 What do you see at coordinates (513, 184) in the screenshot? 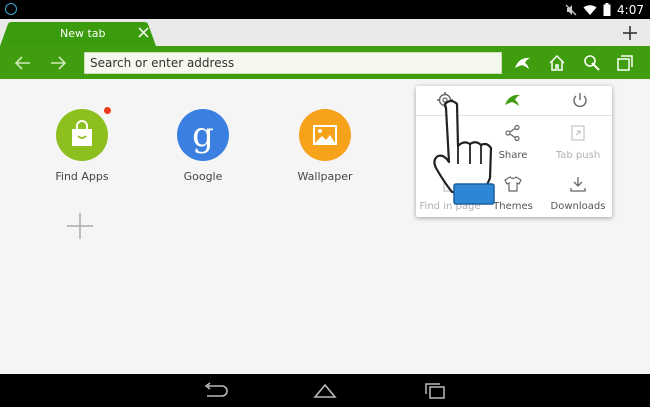
I see `themes-icon` at bounding box center [513, 184].